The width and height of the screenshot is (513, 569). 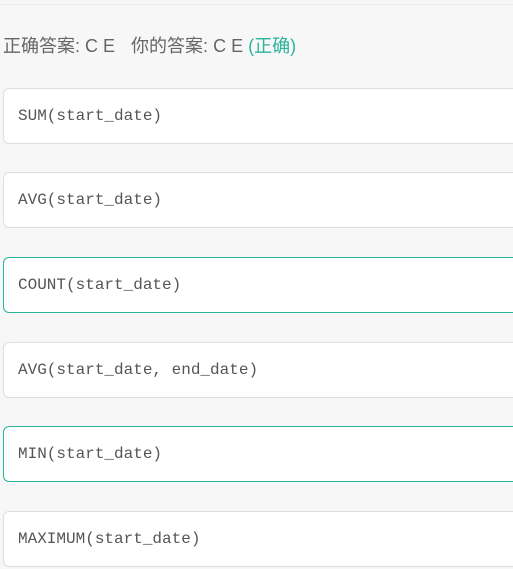 What do you see at coordinates (258, 116) in the screenshot?
I see `option-a: SUM(start_date)` at bounding box center [258, 116].